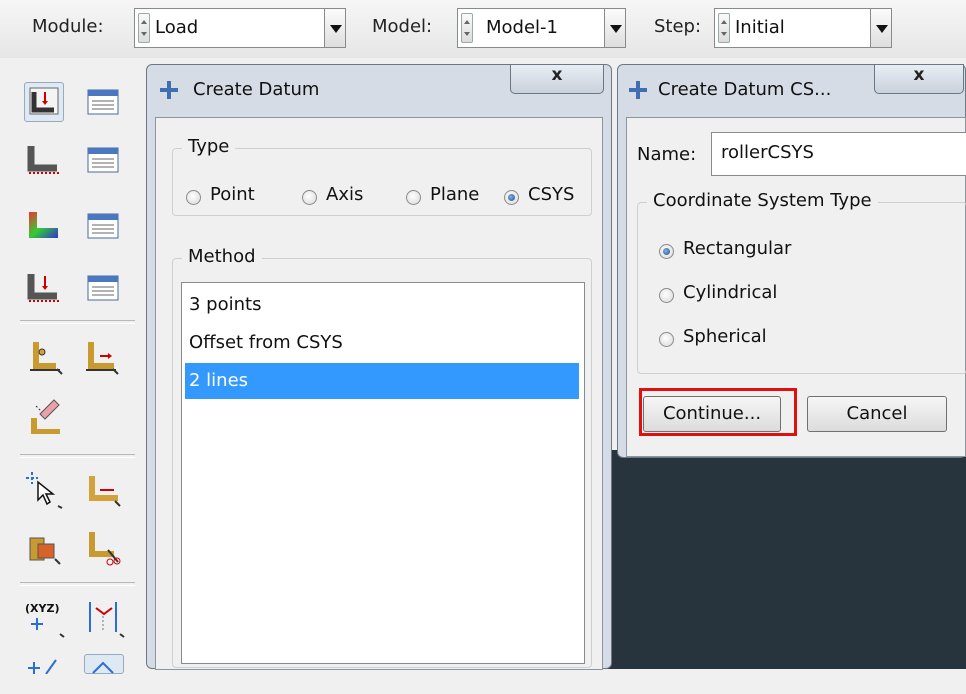 The width and height of the screenshot is (966, 694). I want to click on type-group, so click(382, 182).